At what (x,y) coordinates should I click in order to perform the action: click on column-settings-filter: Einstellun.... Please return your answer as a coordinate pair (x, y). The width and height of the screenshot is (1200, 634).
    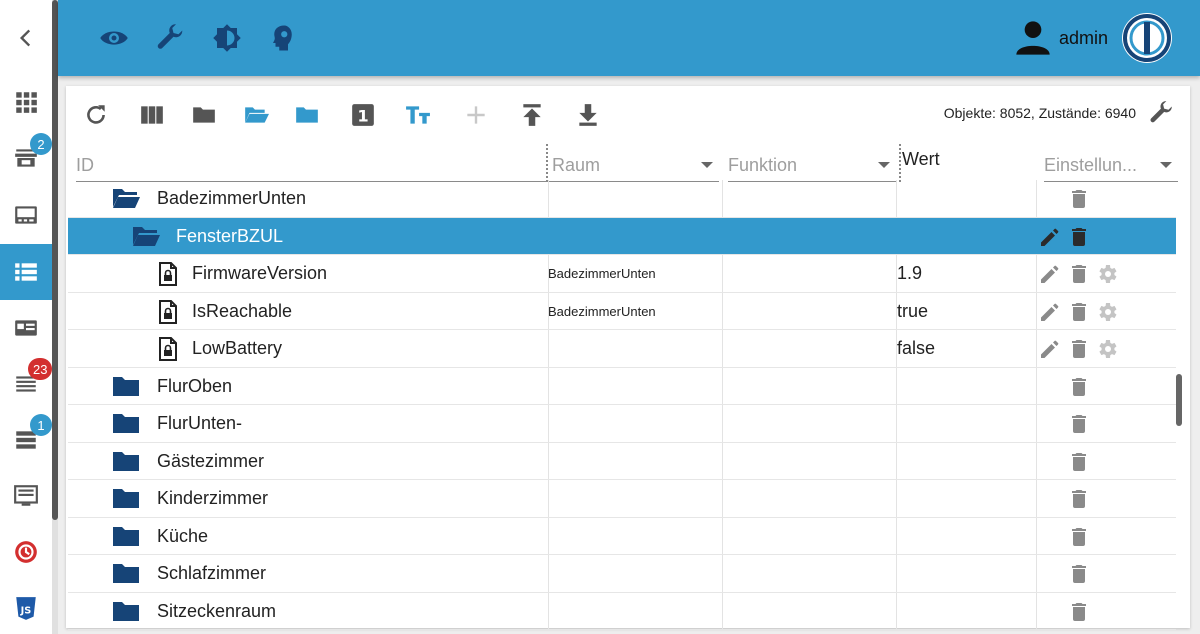
    Looking at the image, I should click on (1111, 163).